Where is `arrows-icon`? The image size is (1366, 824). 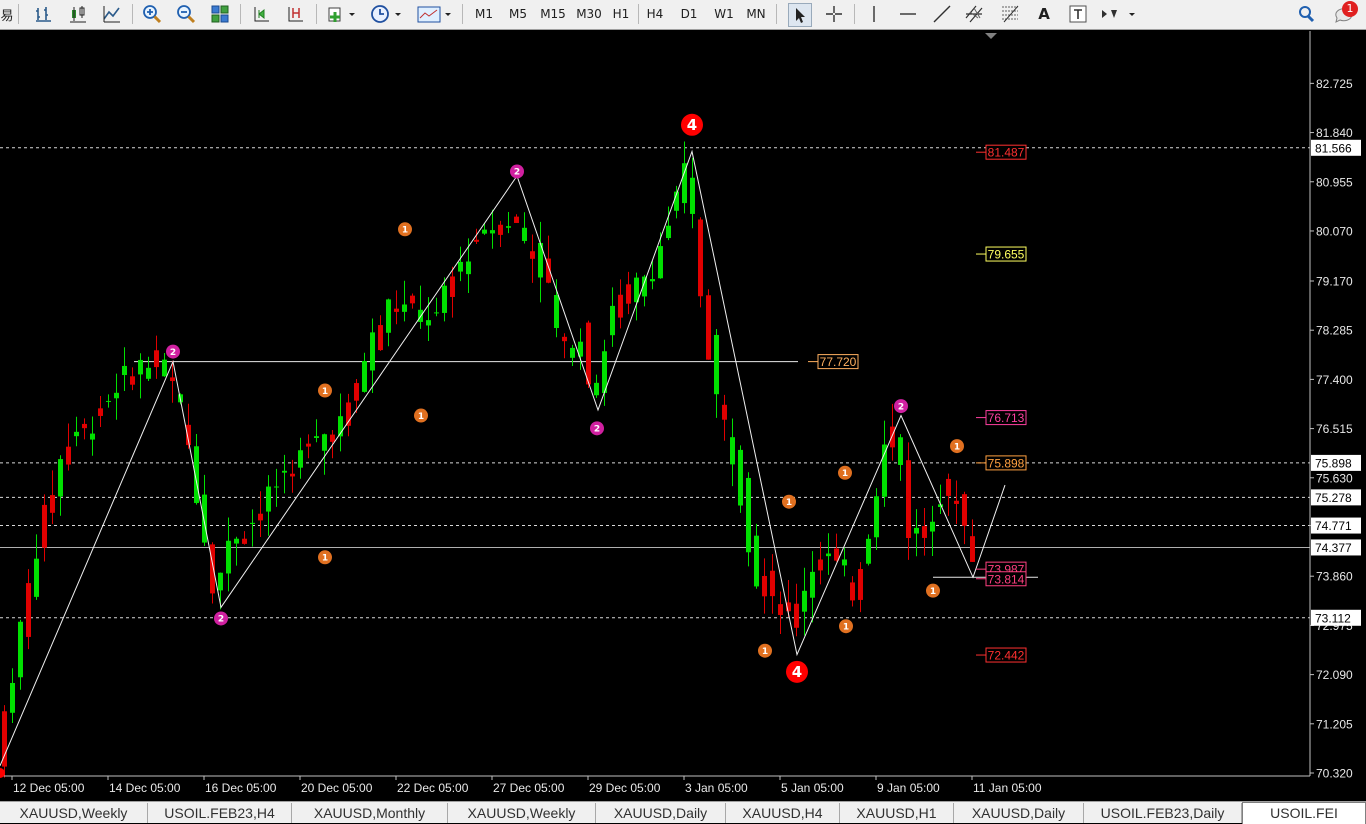
arrows-icon is located at coordinates (1118, 14).